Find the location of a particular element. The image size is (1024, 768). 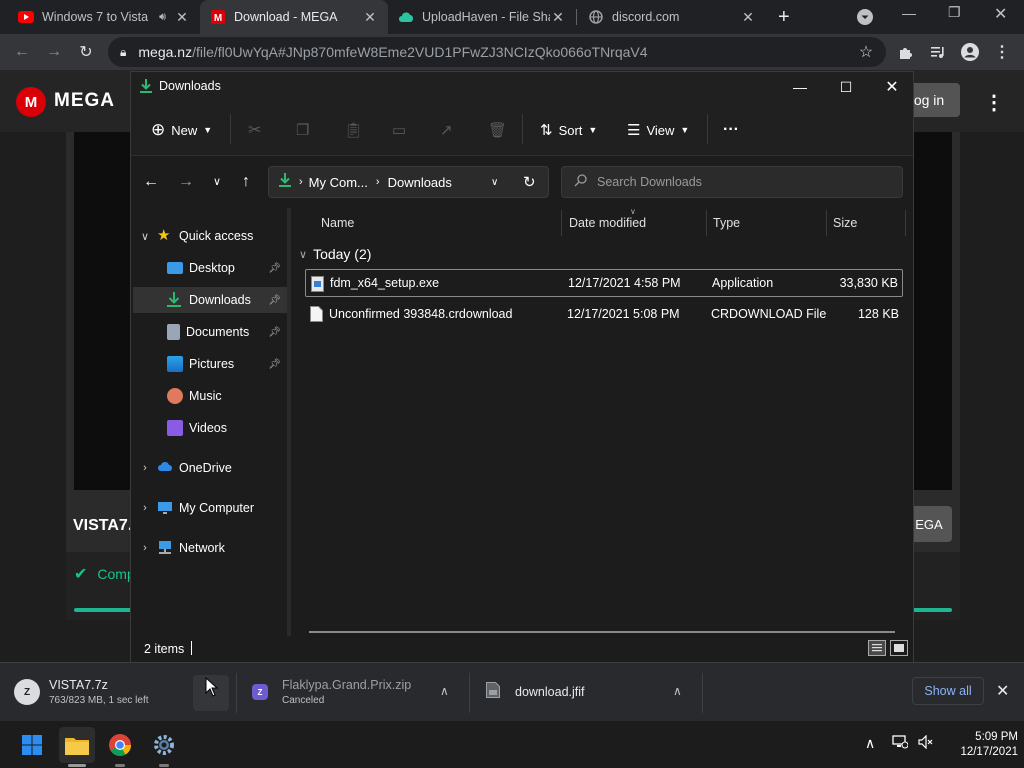

tab-search-icon is located at coordinates (865, 17).